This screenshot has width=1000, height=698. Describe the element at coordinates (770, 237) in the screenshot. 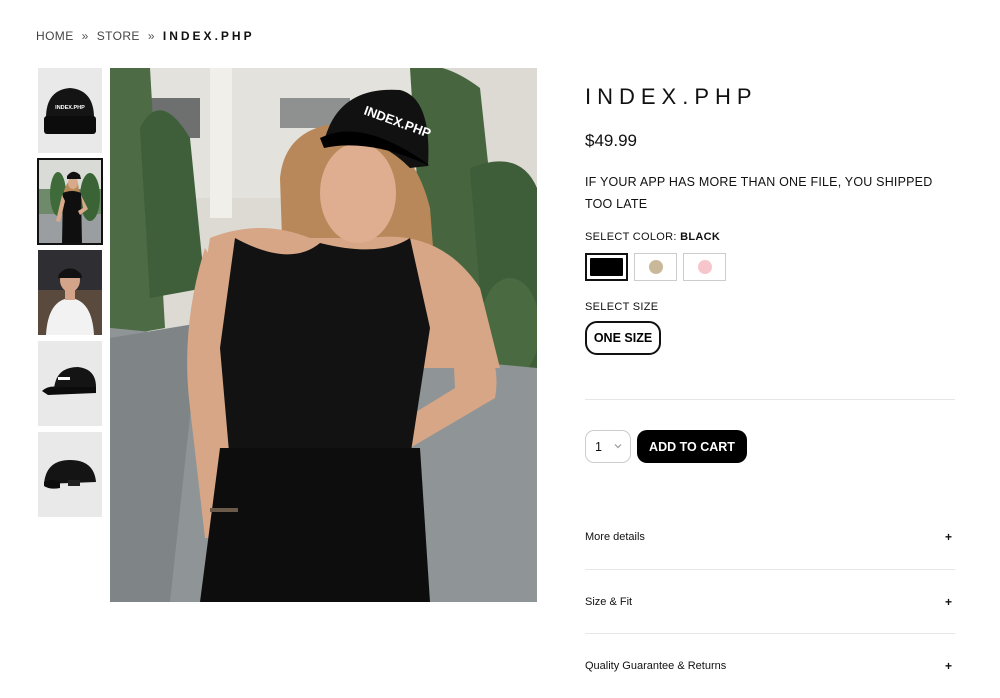

I see `color-label: SELECT COLOR: BLACK` at that location.